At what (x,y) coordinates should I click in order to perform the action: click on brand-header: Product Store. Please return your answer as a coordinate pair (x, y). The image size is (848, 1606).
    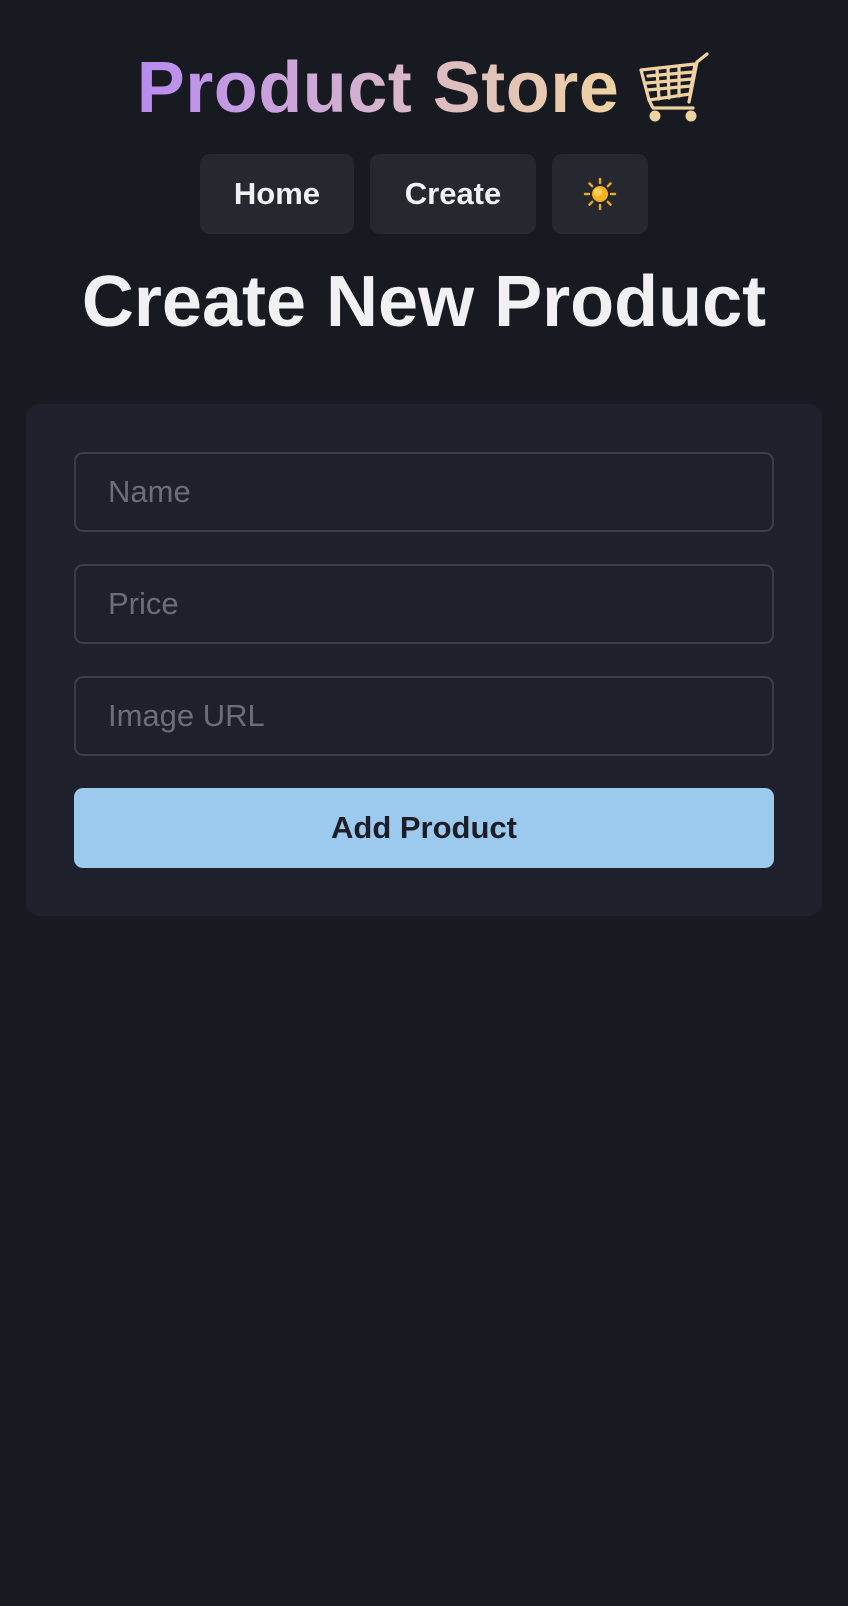
    Looking at the image, I should click on (424, 88).